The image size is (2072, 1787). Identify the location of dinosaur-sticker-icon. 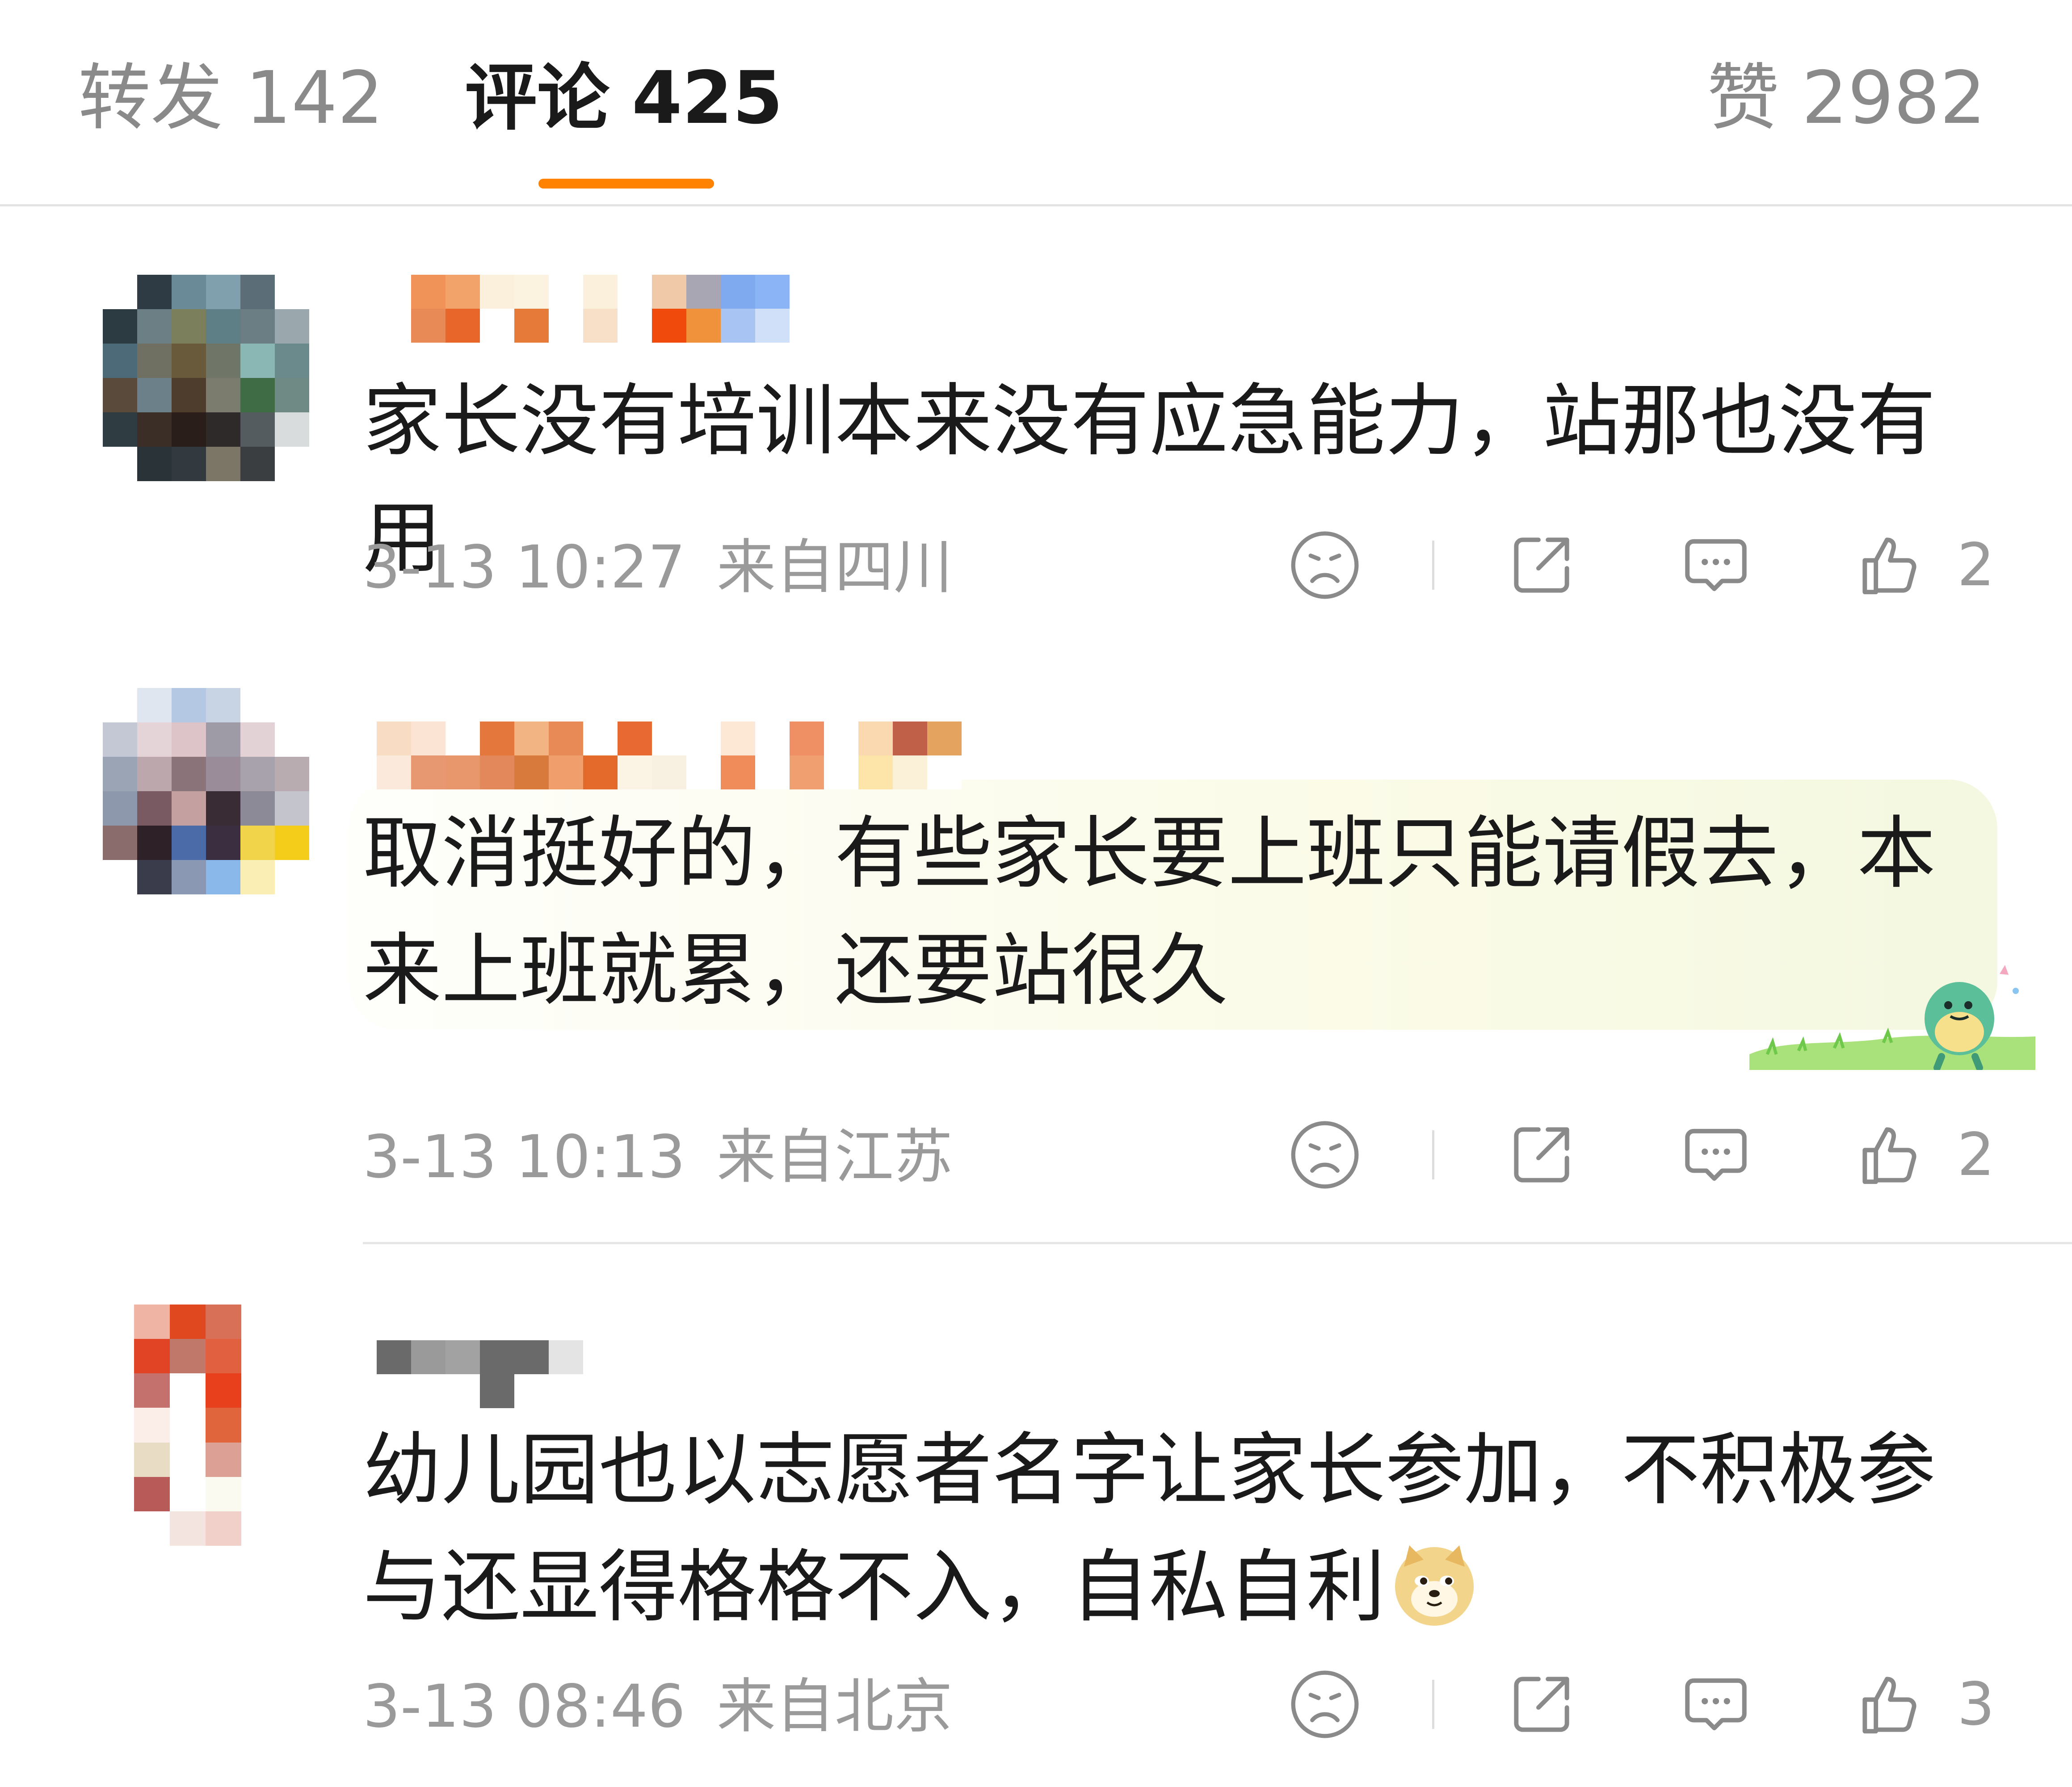
(1892, 1017).